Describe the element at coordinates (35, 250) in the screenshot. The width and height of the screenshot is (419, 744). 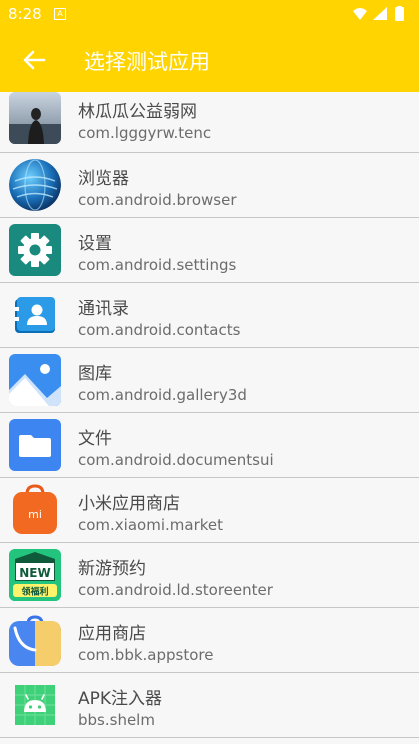
I see `gear-icon` at that location.